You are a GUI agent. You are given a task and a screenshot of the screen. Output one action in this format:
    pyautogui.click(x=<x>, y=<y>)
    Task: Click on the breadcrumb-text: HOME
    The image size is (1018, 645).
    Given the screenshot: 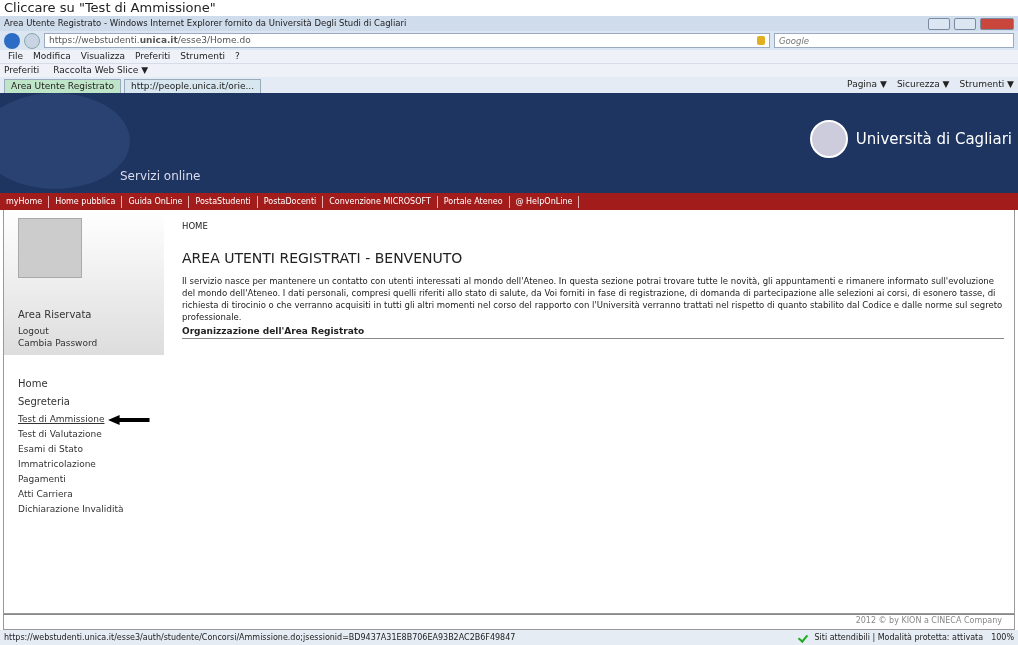 What is the action you would take?
    pyautogui.click(x=195, y=226)
    